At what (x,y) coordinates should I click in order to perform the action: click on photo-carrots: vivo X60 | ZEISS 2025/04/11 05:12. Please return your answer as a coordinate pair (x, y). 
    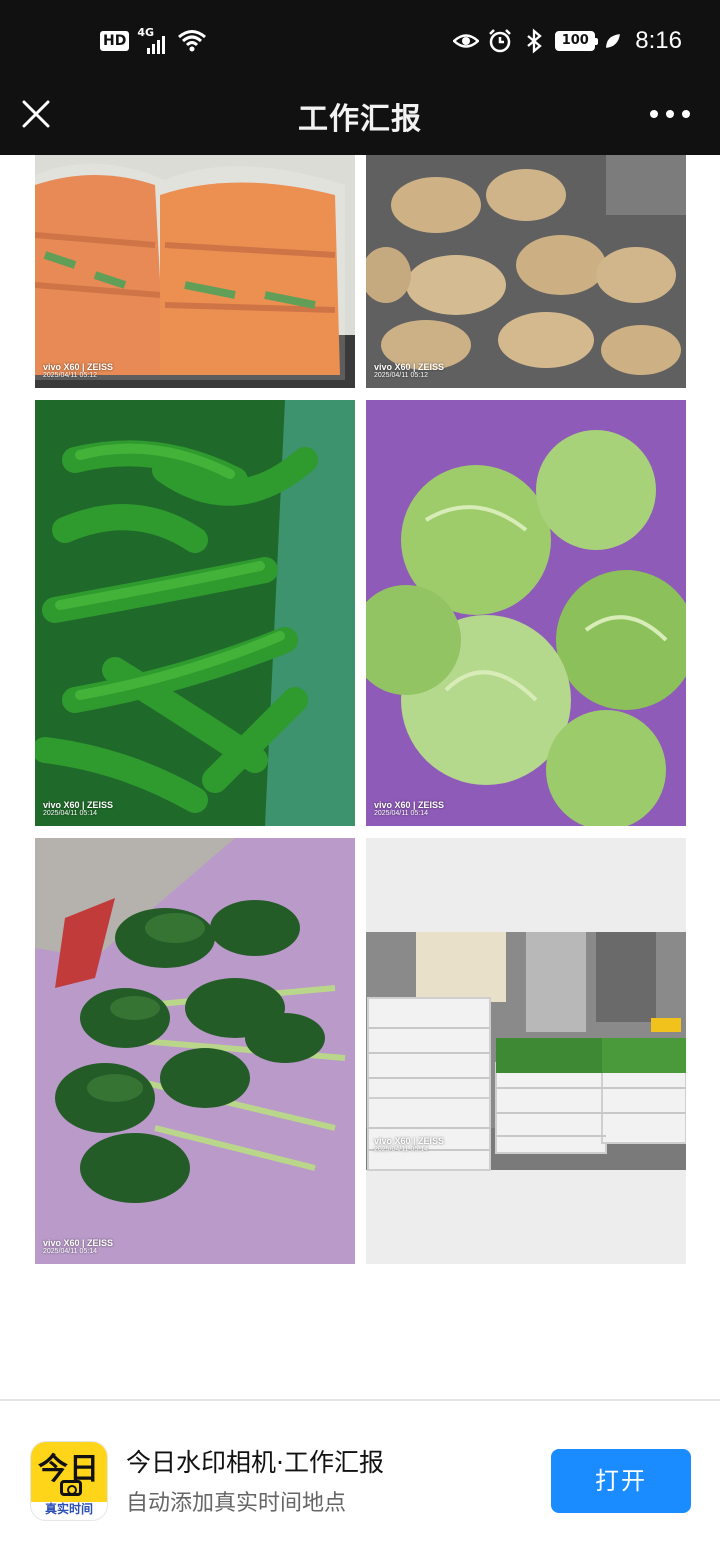
    Looking at the image, I should click on (195, 271).